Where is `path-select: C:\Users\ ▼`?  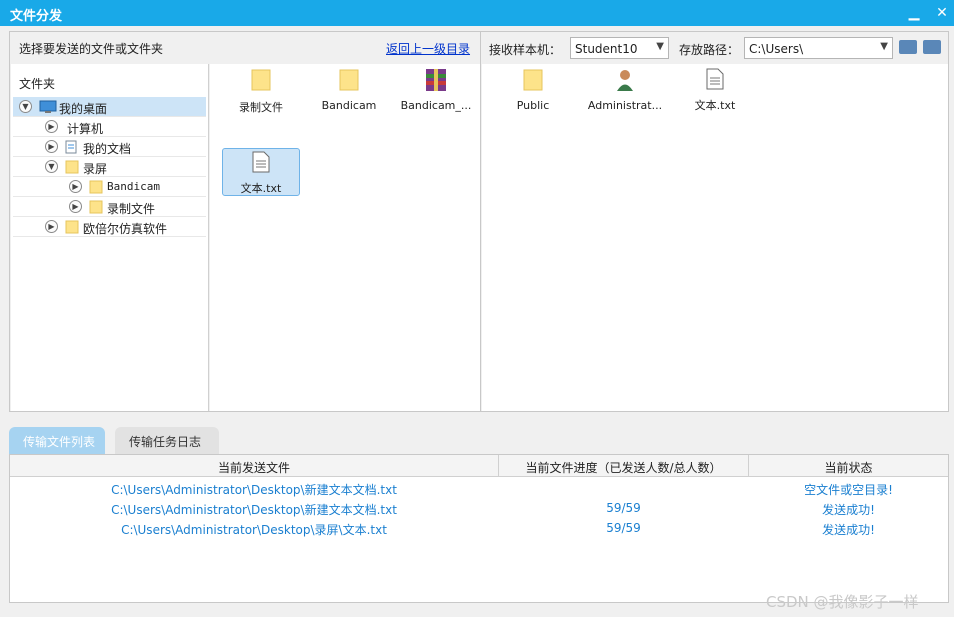 path-select: C:\Users\ ▼ is located at coordinates (818, 48).